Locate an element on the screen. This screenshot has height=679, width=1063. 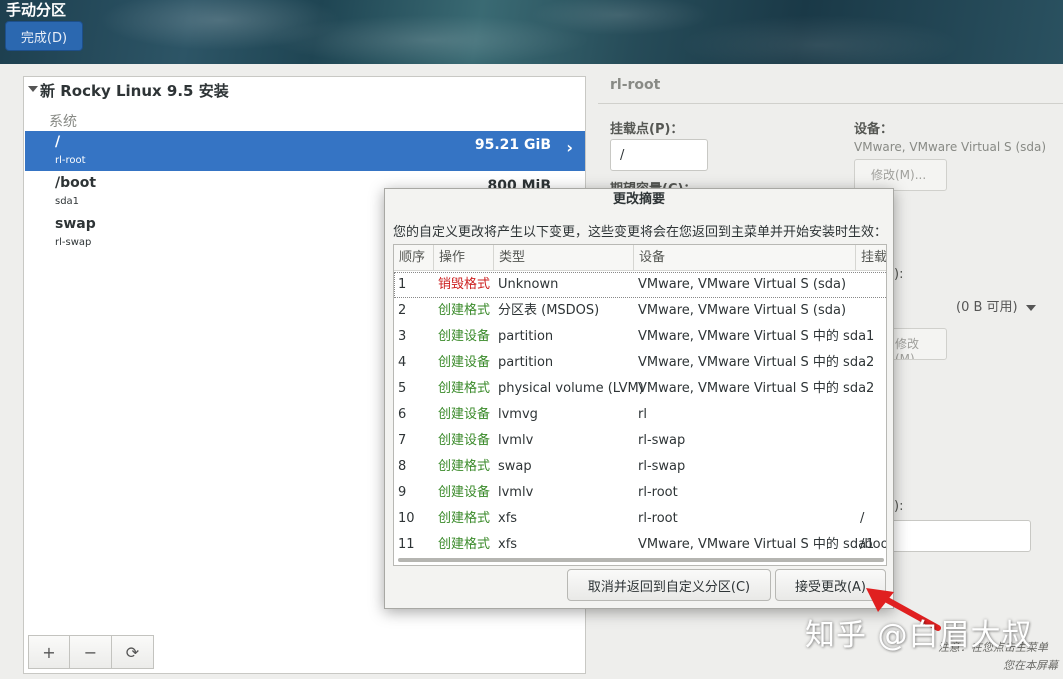
chevron-down-icon is located at coordinates (1030, 307).